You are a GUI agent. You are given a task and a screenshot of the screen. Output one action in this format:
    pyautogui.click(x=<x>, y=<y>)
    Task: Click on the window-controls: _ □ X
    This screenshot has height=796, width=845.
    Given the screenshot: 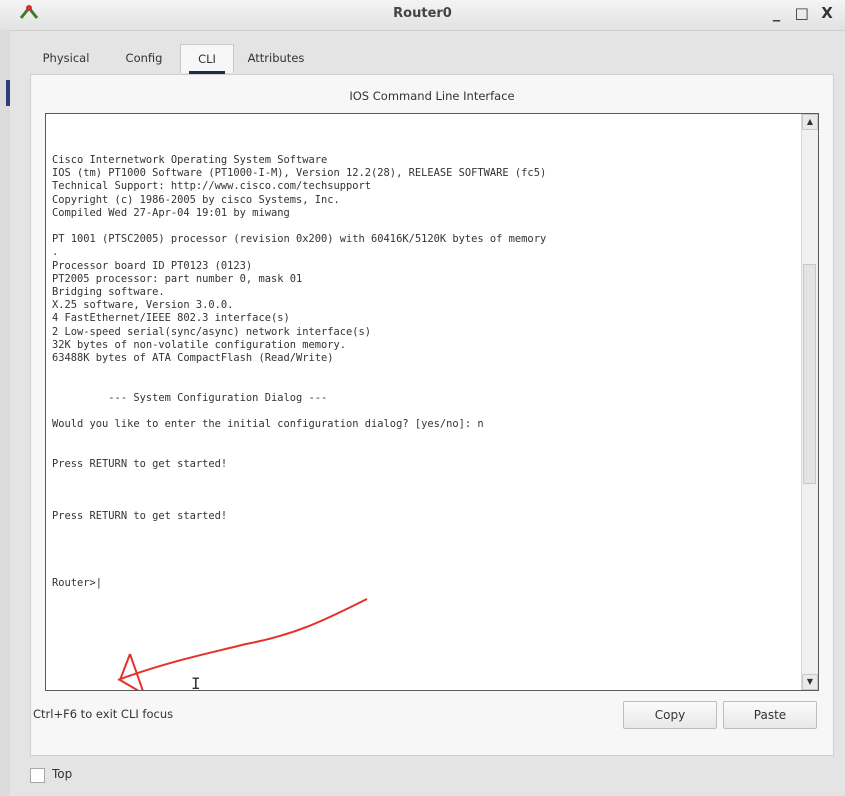 What is the action you would take?
    pyautogui.click(x=802, y=13)
    